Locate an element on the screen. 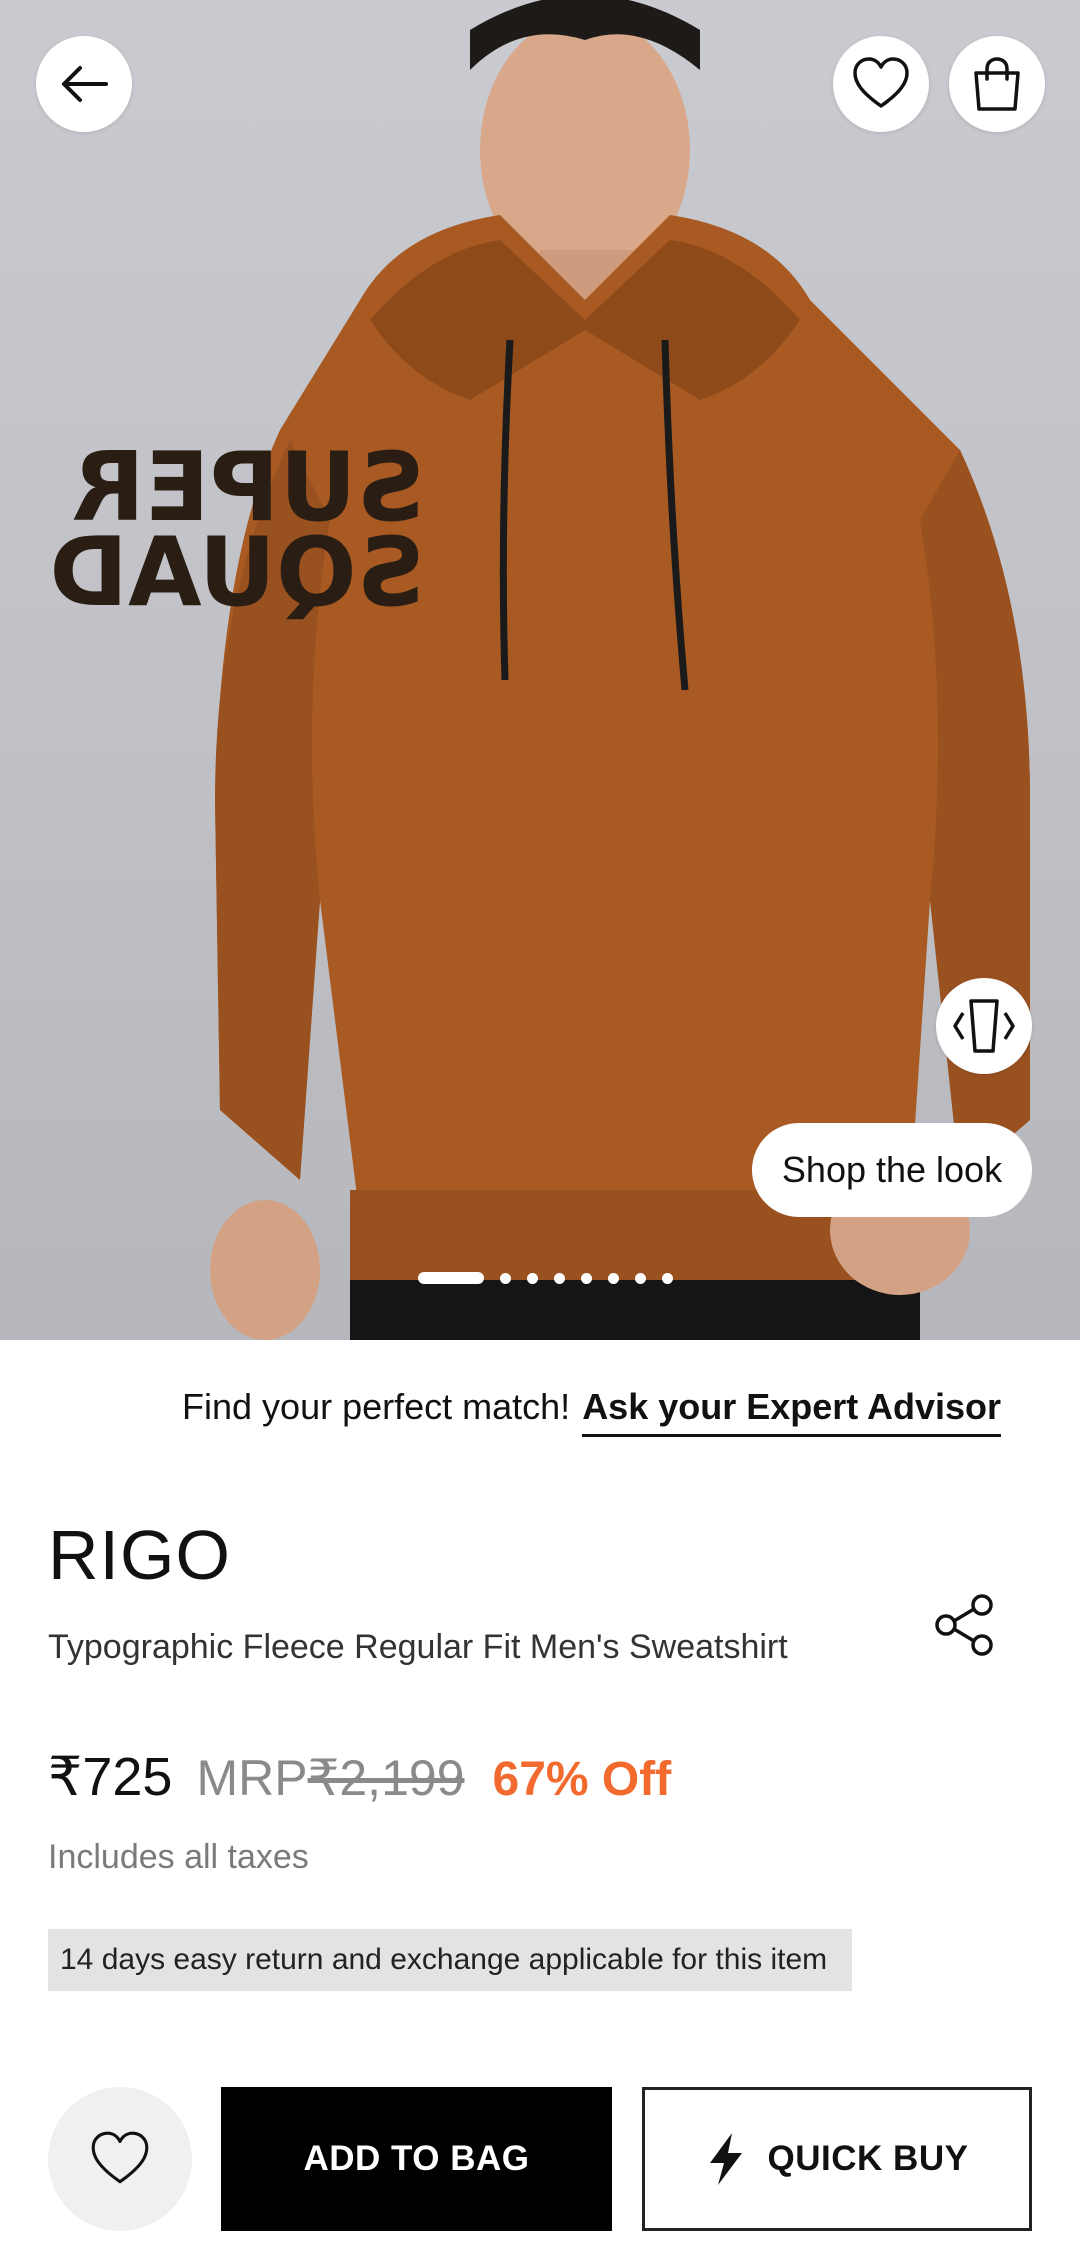 Image resolution: width=1080 pixels, height=2267 pixels. bag-button is located at coordinates (997, 84).